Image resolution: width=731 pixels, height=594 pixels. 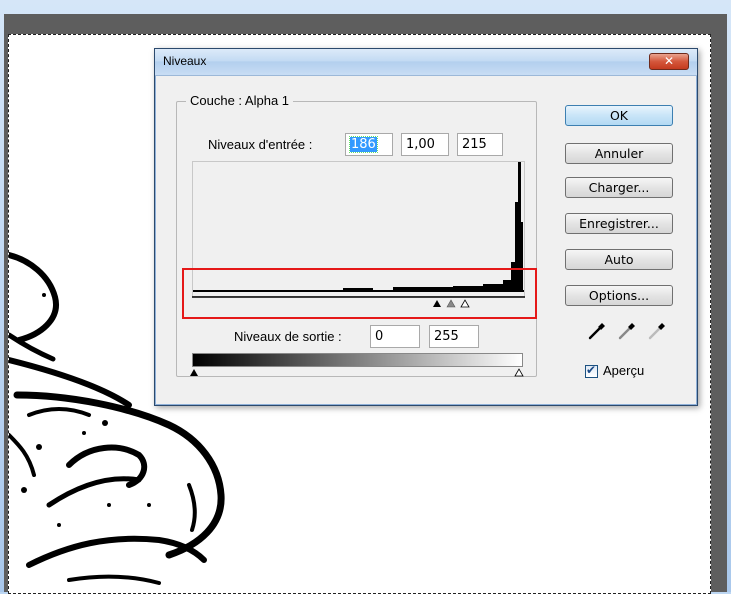 What do you see at coordinates (619, 153) in the screenshot?
I see `cancel-button: Annuler` at bounding box center [619, 153].